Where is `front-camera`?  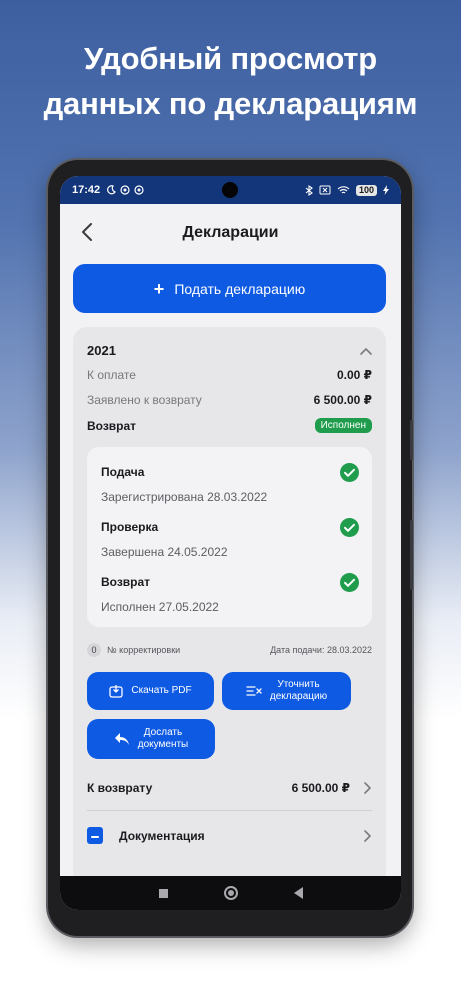 front-camera is located at coordinates (230, 190).